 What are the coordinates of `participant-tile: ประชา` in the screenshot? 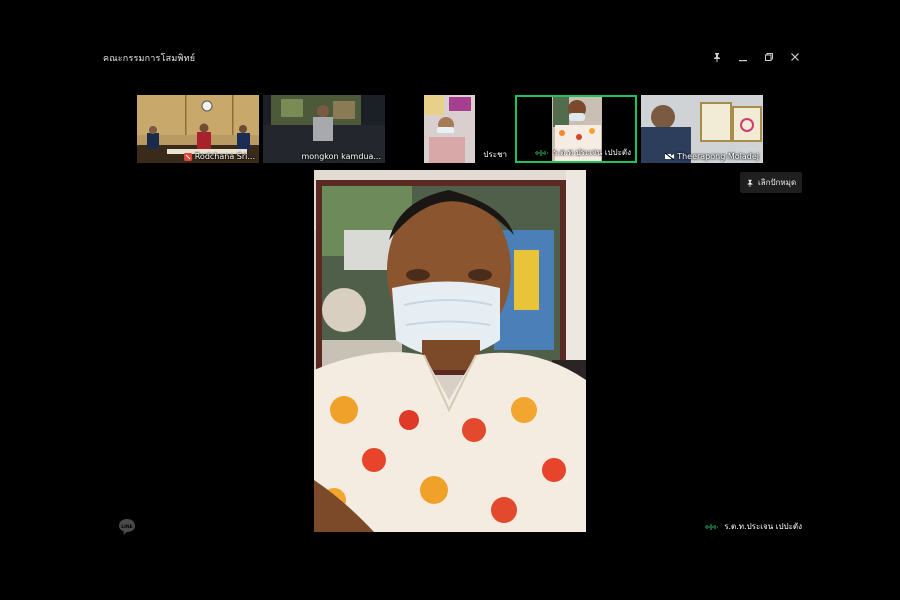 It's located at (450, 129).